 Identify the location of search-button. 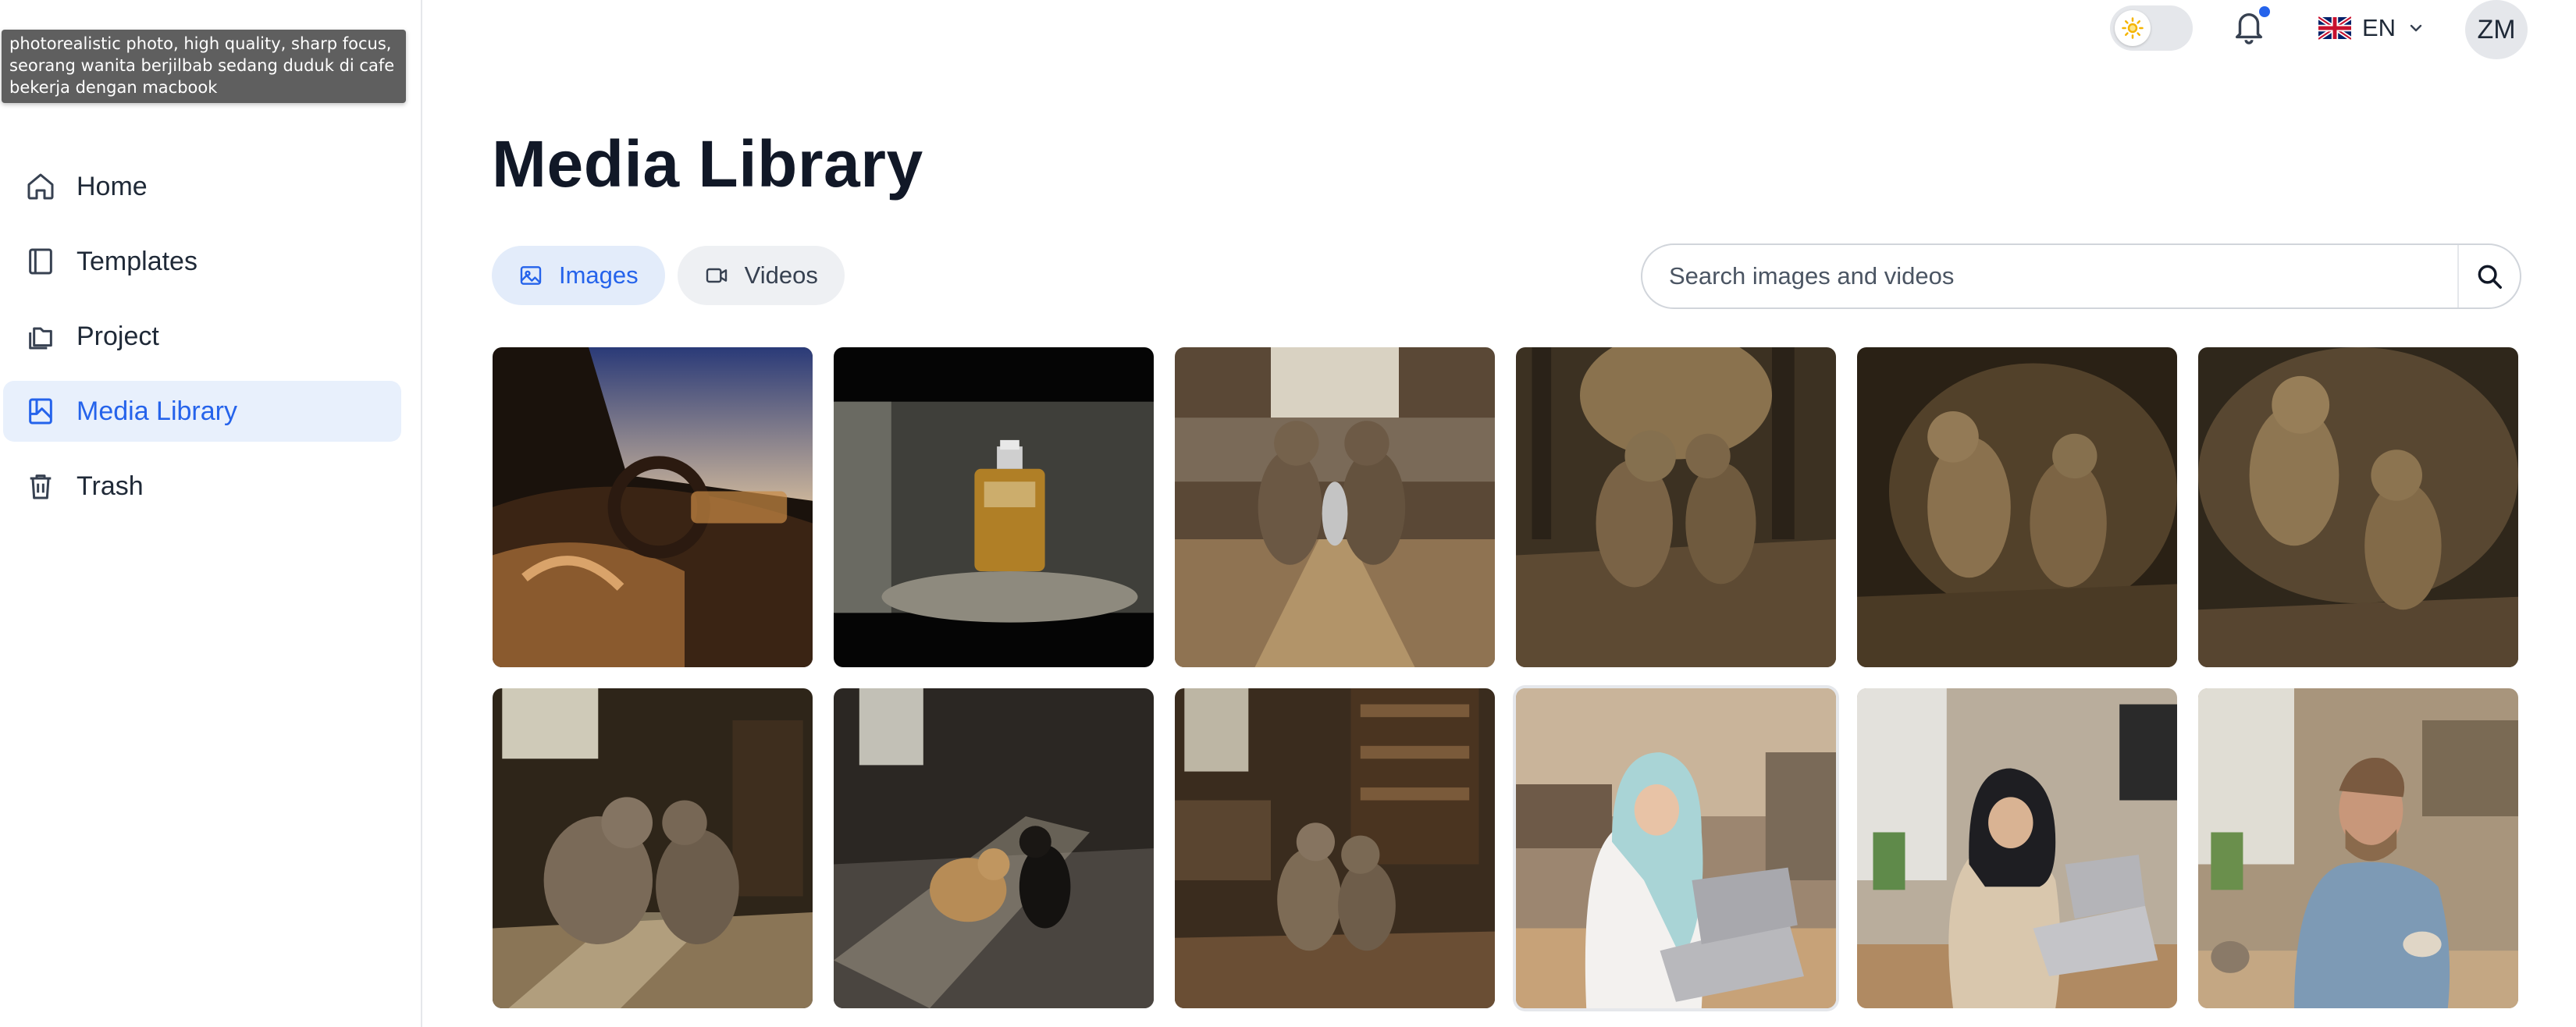
(2488, 276).